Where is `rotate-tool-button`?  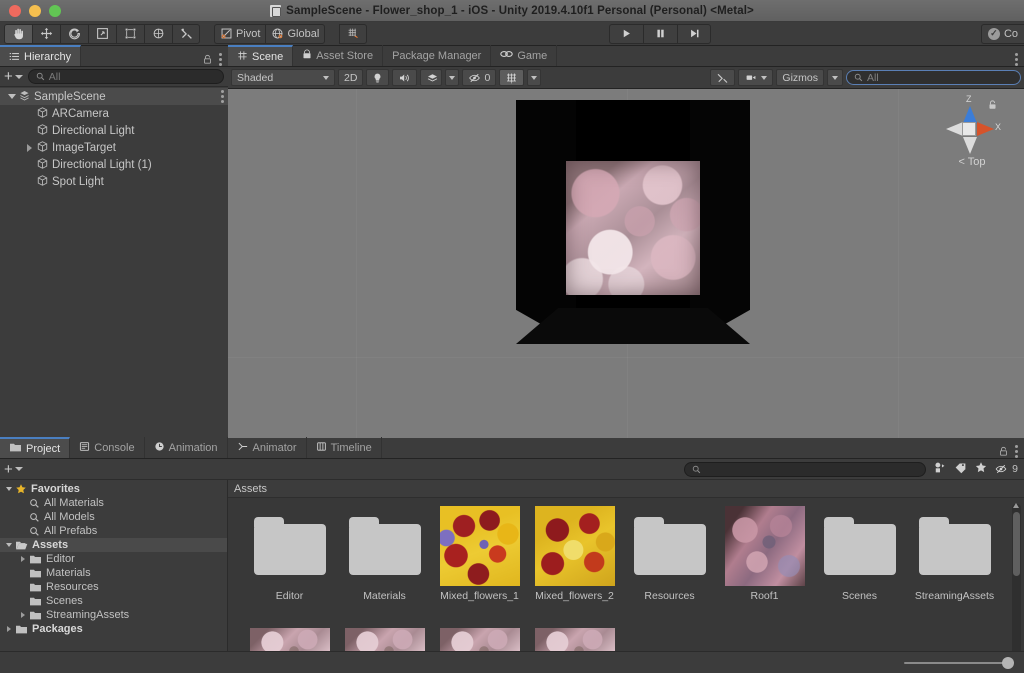
rotate-tool-button is located at coordinates (74, 33).